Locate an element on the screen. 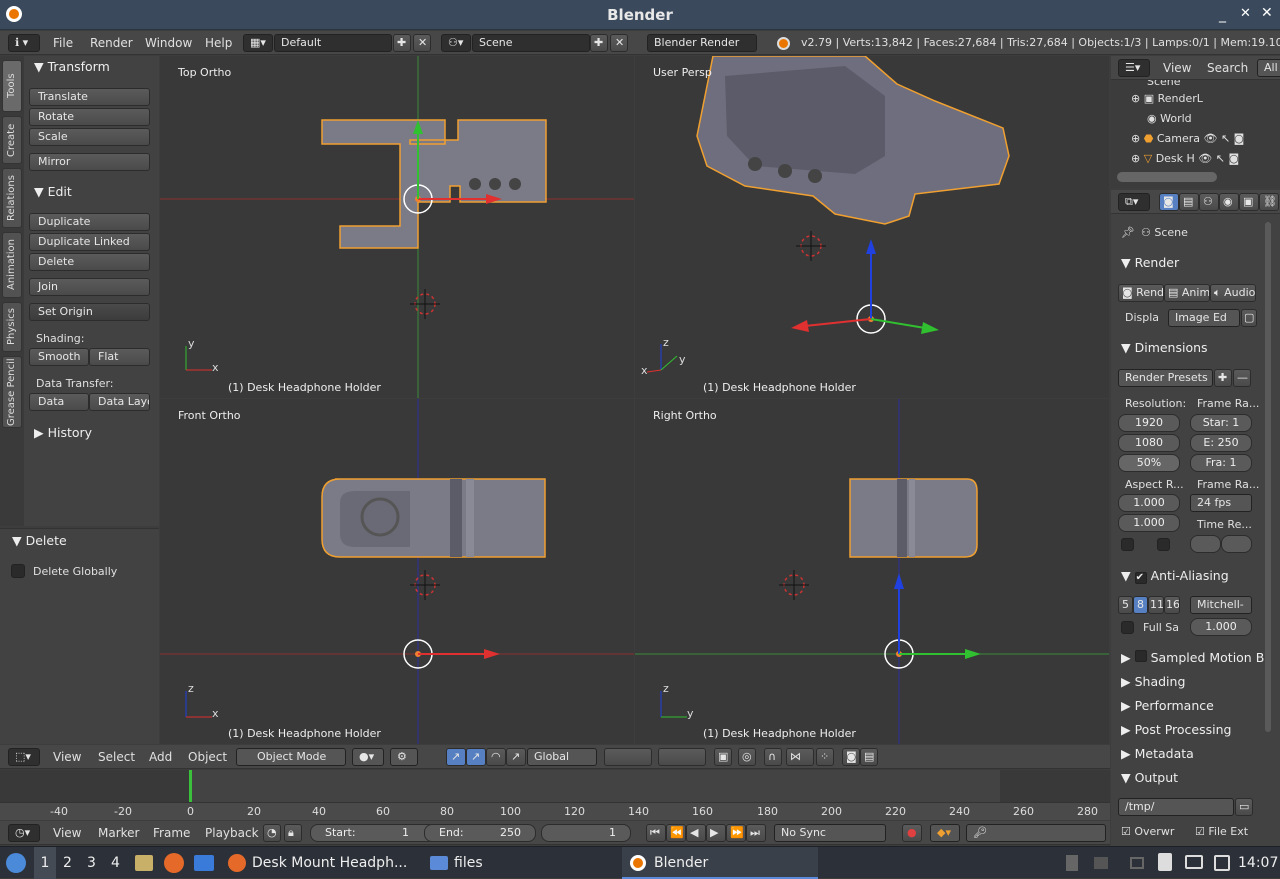 This screenshot has width=1280, height=879. data-transfer-button: Data is located at coordinates (59, 402).